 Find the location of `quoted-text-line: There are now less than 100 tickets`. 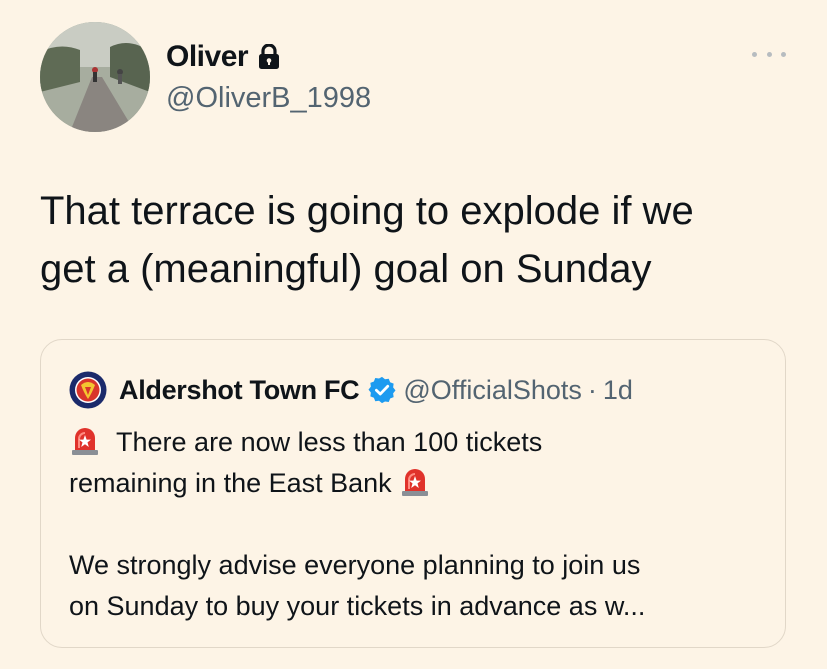

quoted-text-line: There are now less than 100 tickets is located at coordinates (419, 442).